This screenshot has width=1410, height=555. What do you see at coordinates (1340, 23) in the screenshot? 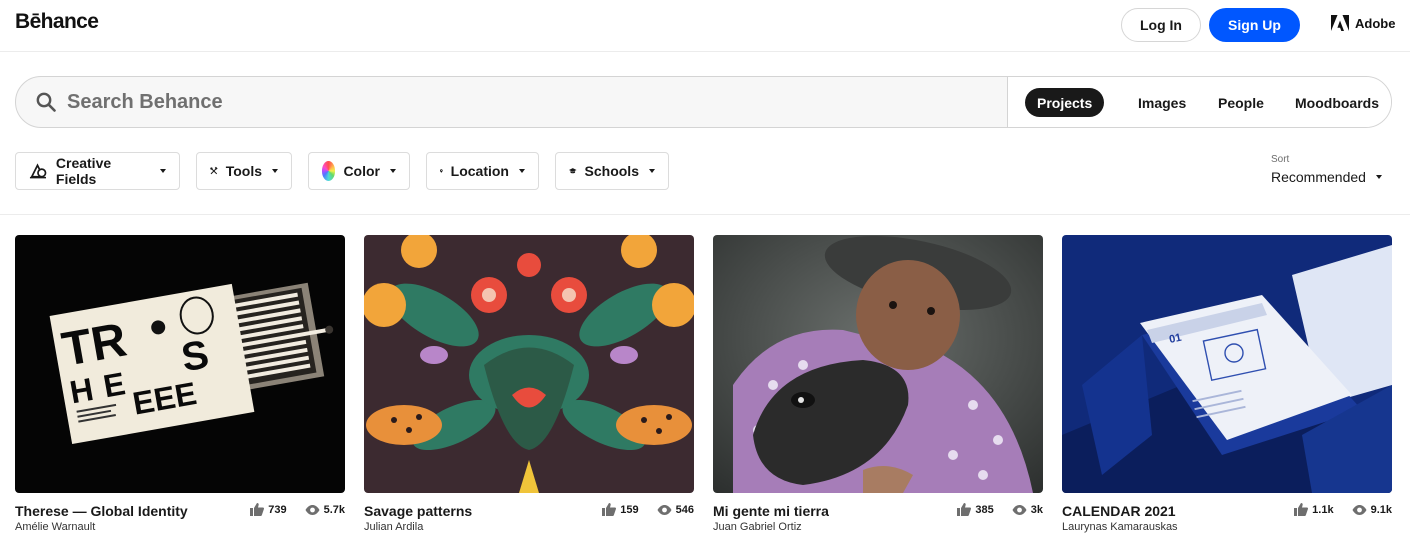
I see `adobe-logo-icon` at bounding box center [1340, 23].